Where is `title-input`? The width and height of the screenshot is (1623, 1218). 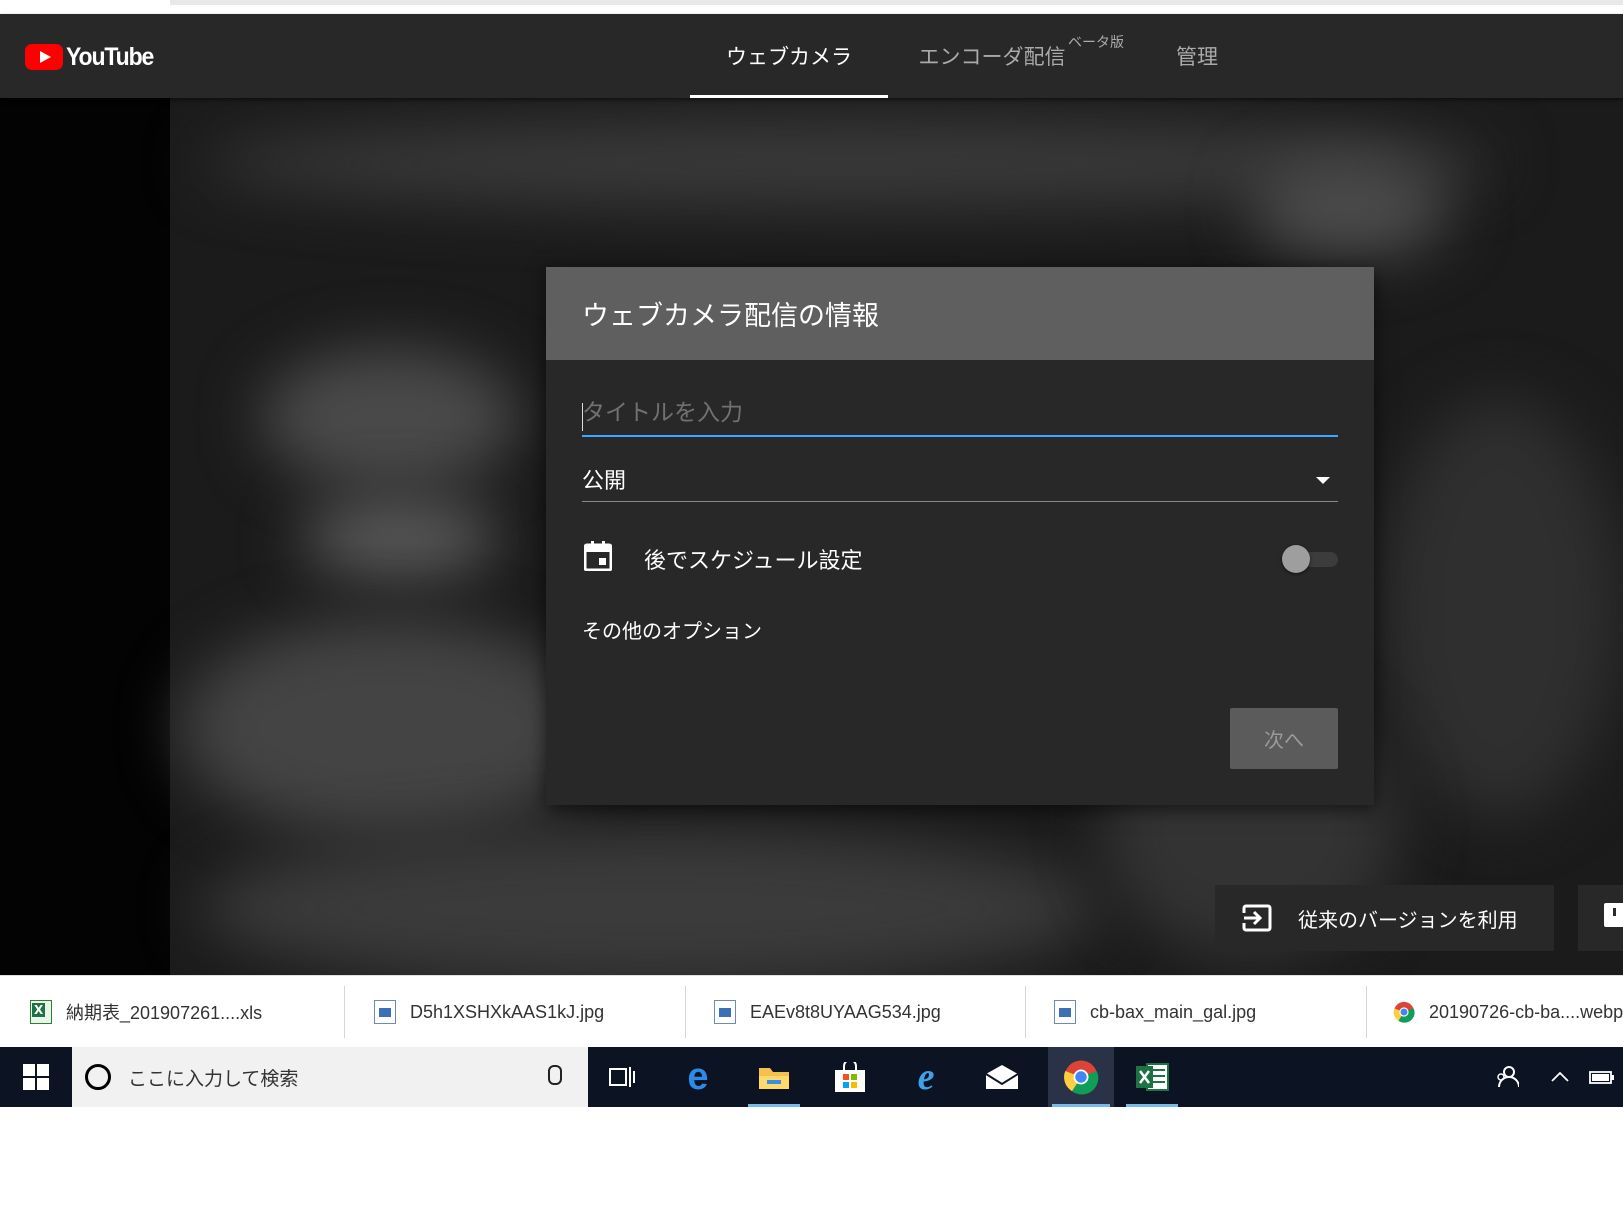 title-input is located at coordinates (960, 414).